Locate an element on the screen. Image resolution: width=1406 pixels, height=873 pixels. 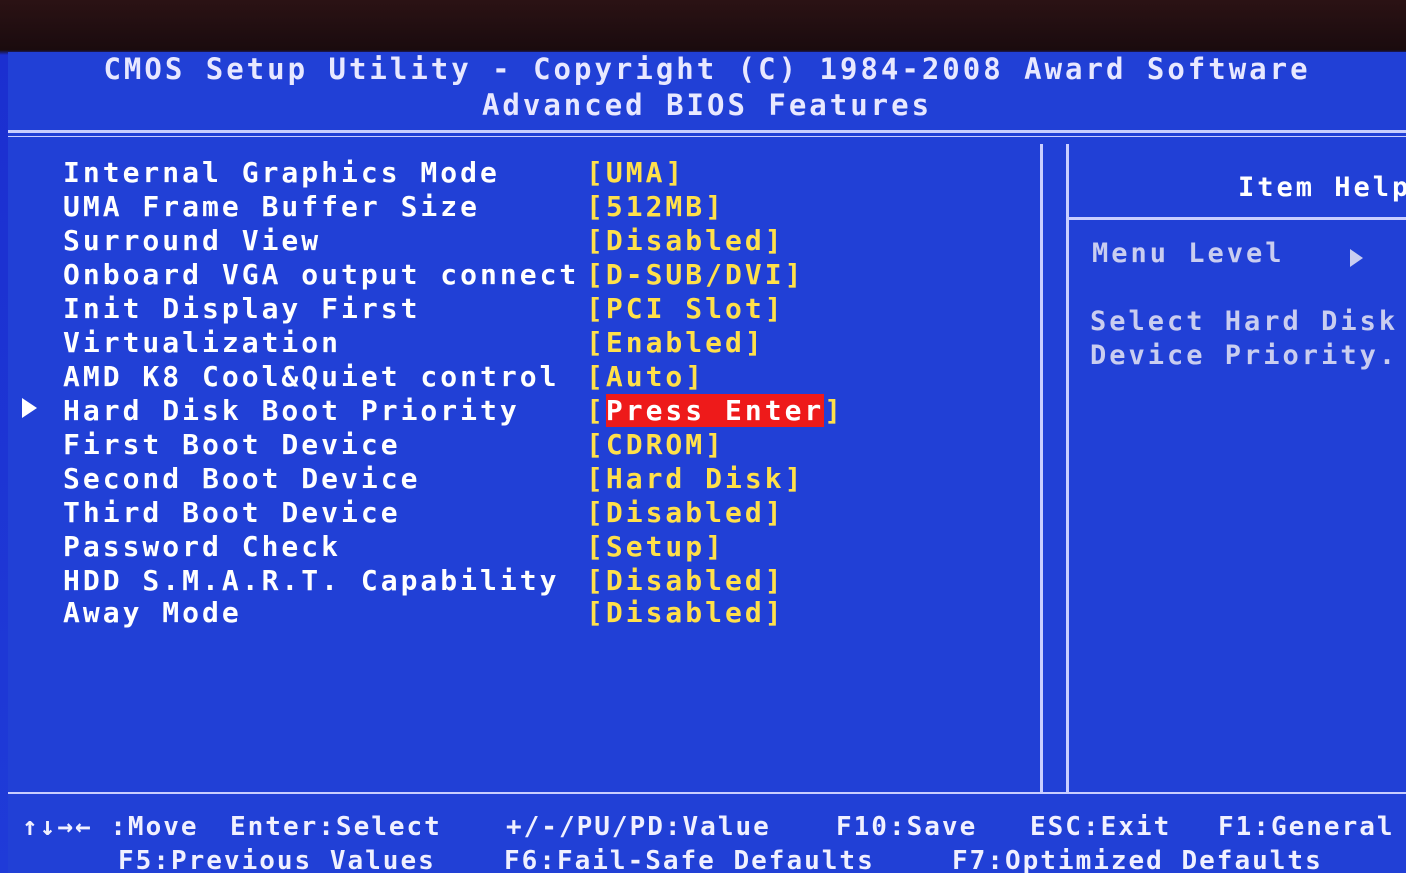
setting-surround-view: Surround View [Disabled] is located at coordinates (528, 240).